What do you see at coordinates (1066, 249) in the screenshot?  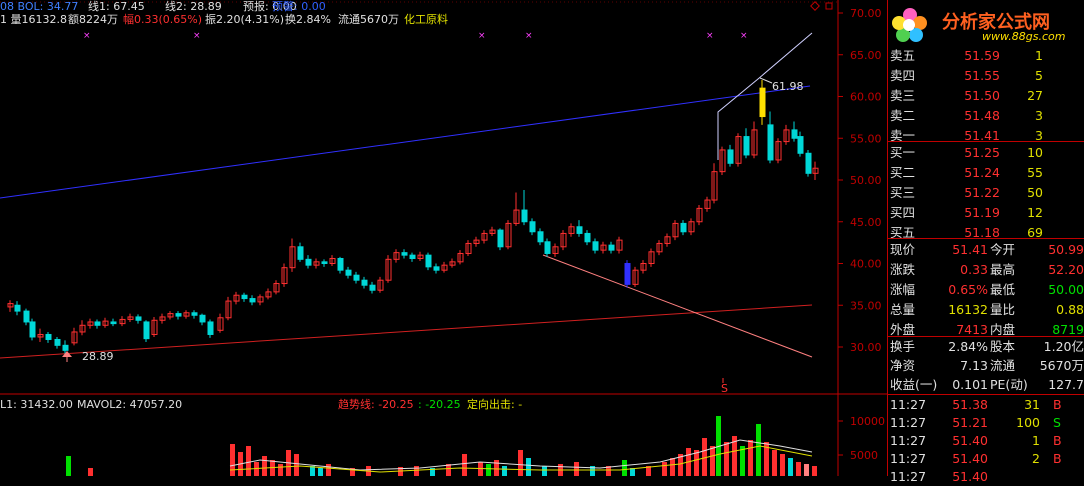 I see `quote-value-2: 50.99` at bounding box center [1066, 249].